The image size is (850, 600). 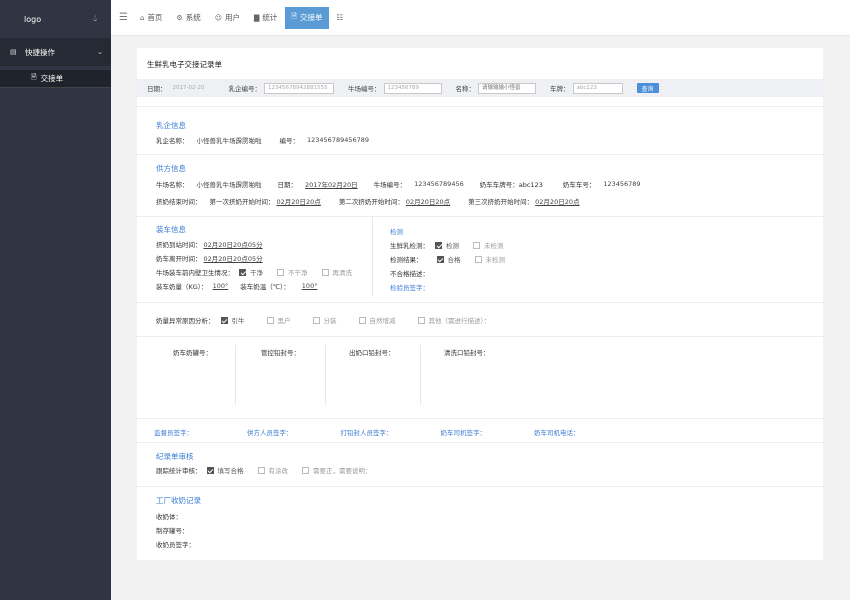 What do you see at coordinates (372, 353) in the screenshot?
I see `seal-col-label: 出奶口铅封号：` at bounding box center [372, 353].